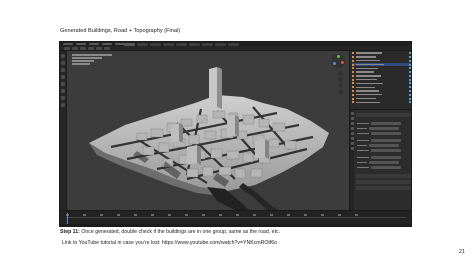 The image size is (474, 266). What do you see at coordinates (340, 85) in the screenshot?
I see `camera-icon` at bounding box center [340, 85].